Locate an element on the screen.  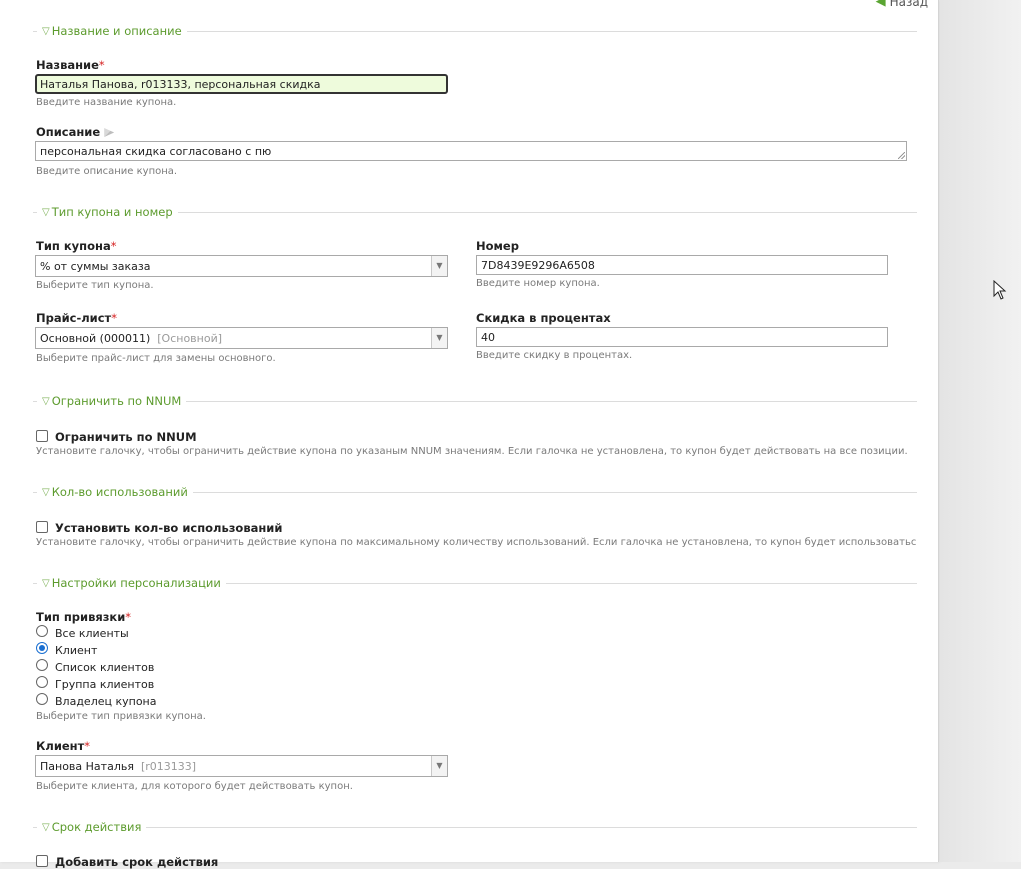
binding-option-label: Группа клиентов is located at coordinates (104, 684).